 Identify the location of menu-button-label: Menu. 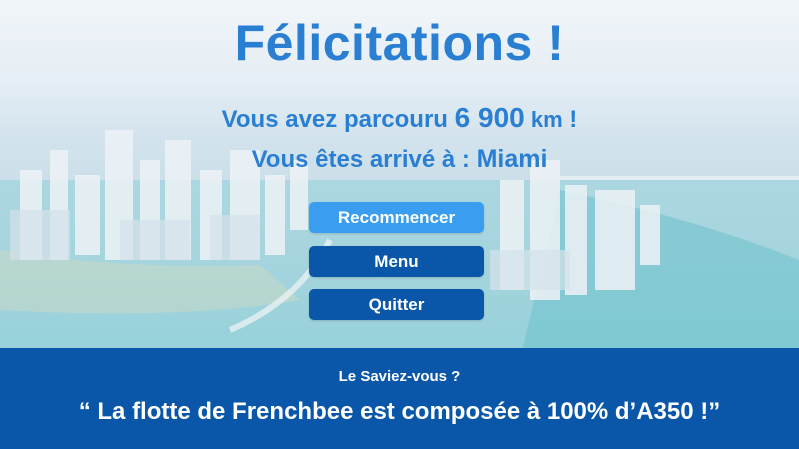
(396, 261).